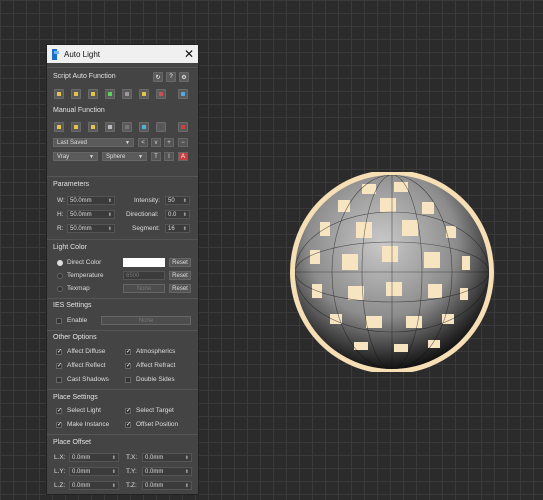  What do you see at coordinates (132, 457) in the screenshot?
I see `tx-label: T.X:` at bounding box center [132, 457].